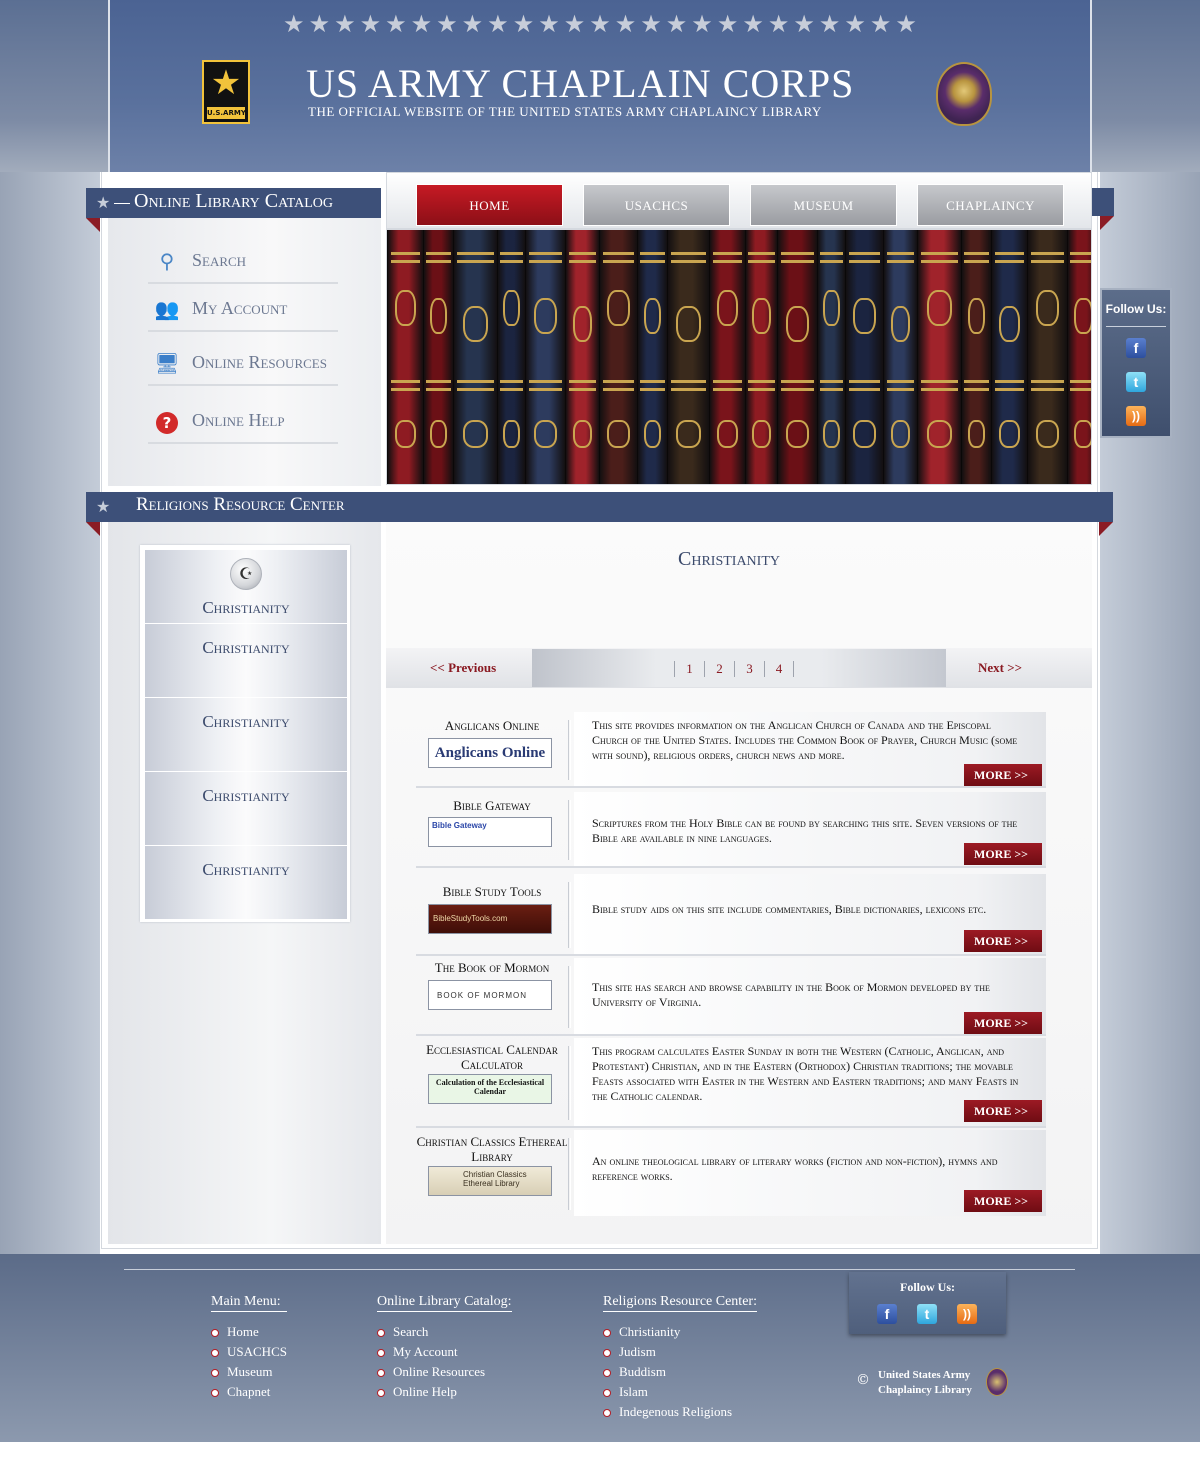  What do you see at coordinates (1103, 209) in the screenshot?
I see `nav-ribbon-end` at bounding box center [1103, 209].